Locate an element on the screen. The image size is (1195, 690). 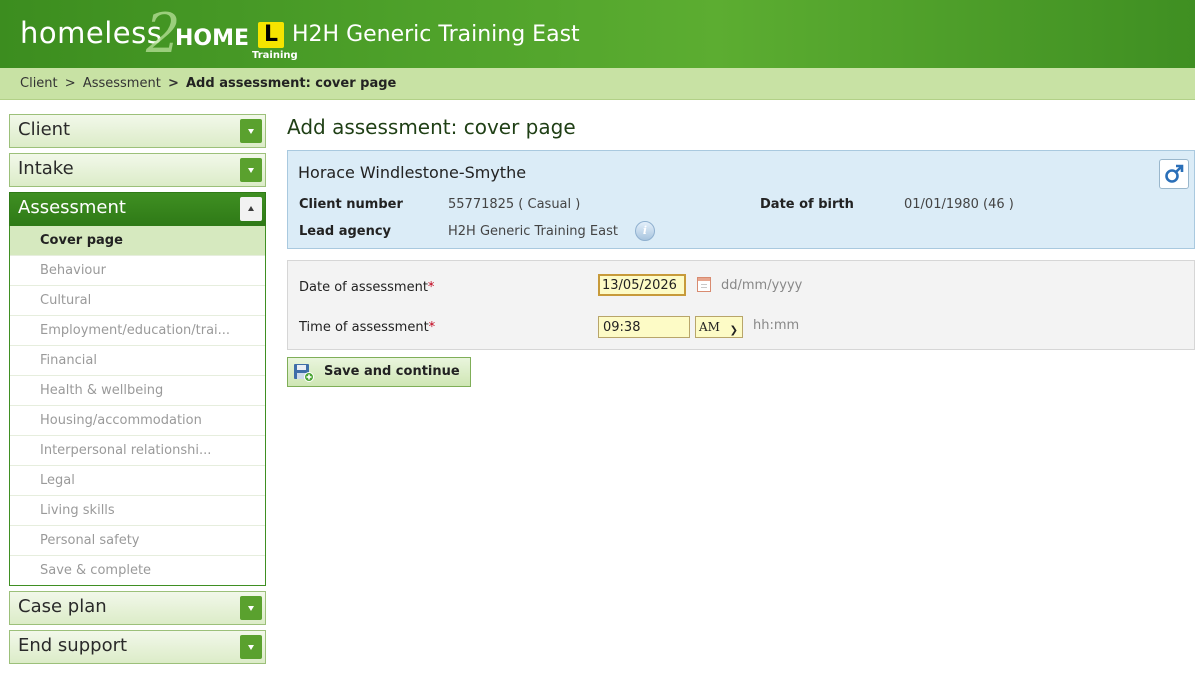
sidebar-item-behaviour: Behaviour is located at coordinates (137, 271).